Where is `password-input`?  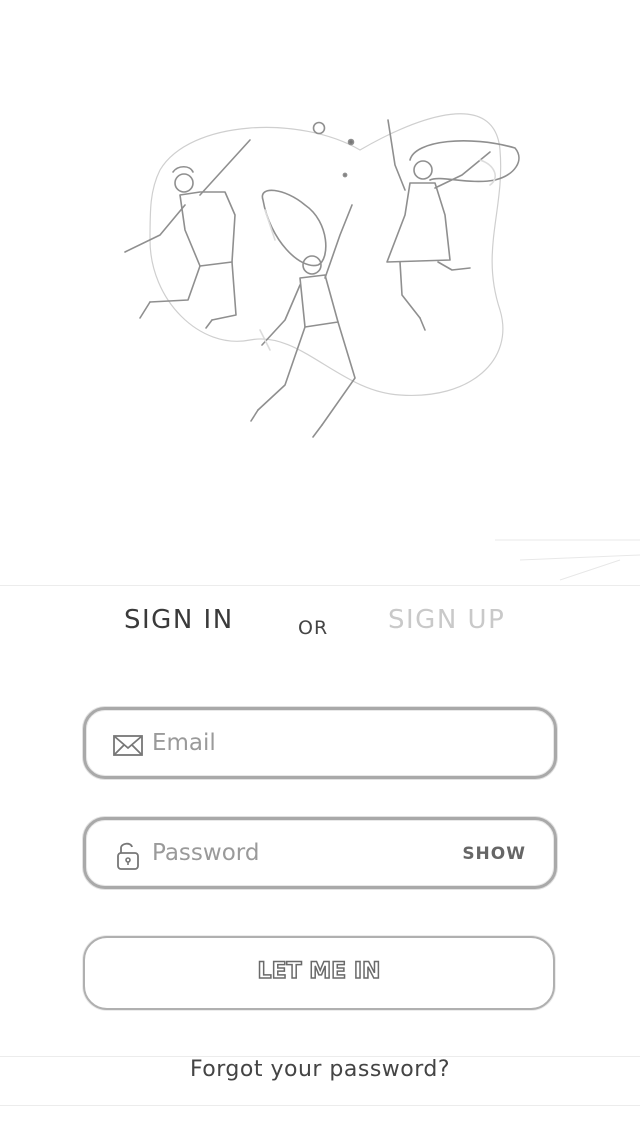 password-input is located at coordinates (302, 853).